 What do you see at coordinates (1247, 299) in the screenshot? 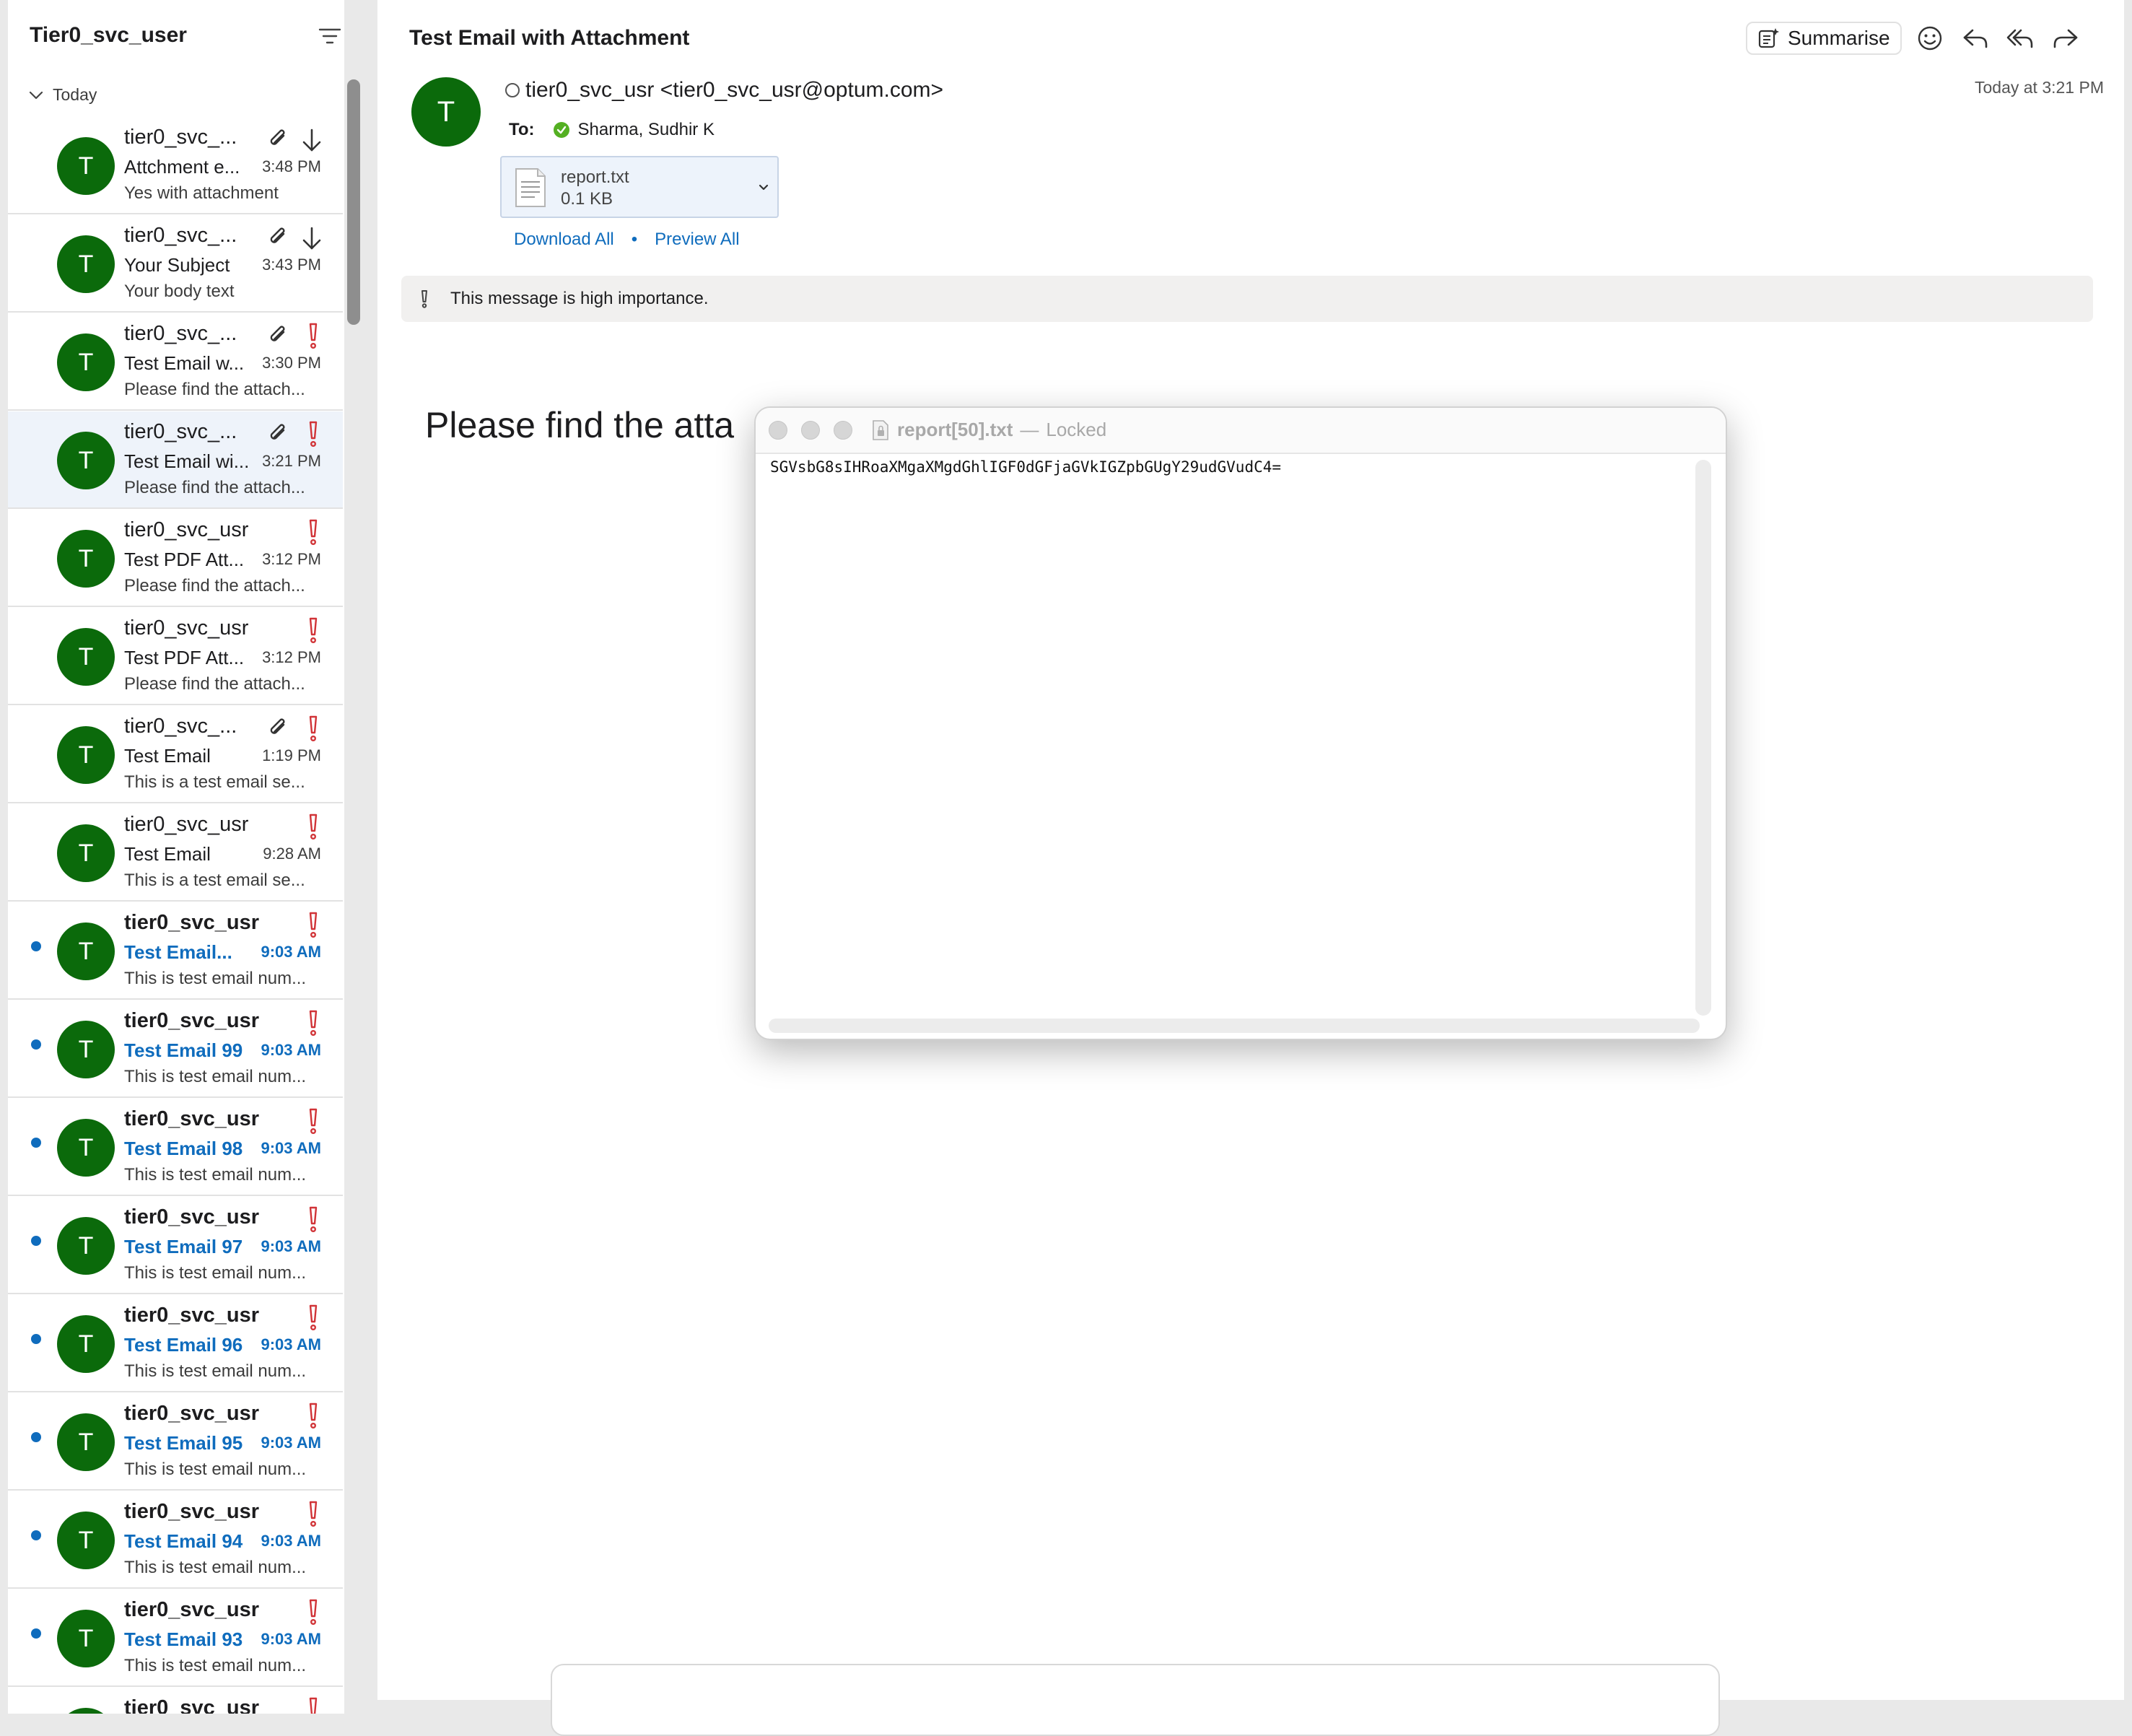
I see `importance-banner: This message is high importance.` at bounding box center [1247, 299].